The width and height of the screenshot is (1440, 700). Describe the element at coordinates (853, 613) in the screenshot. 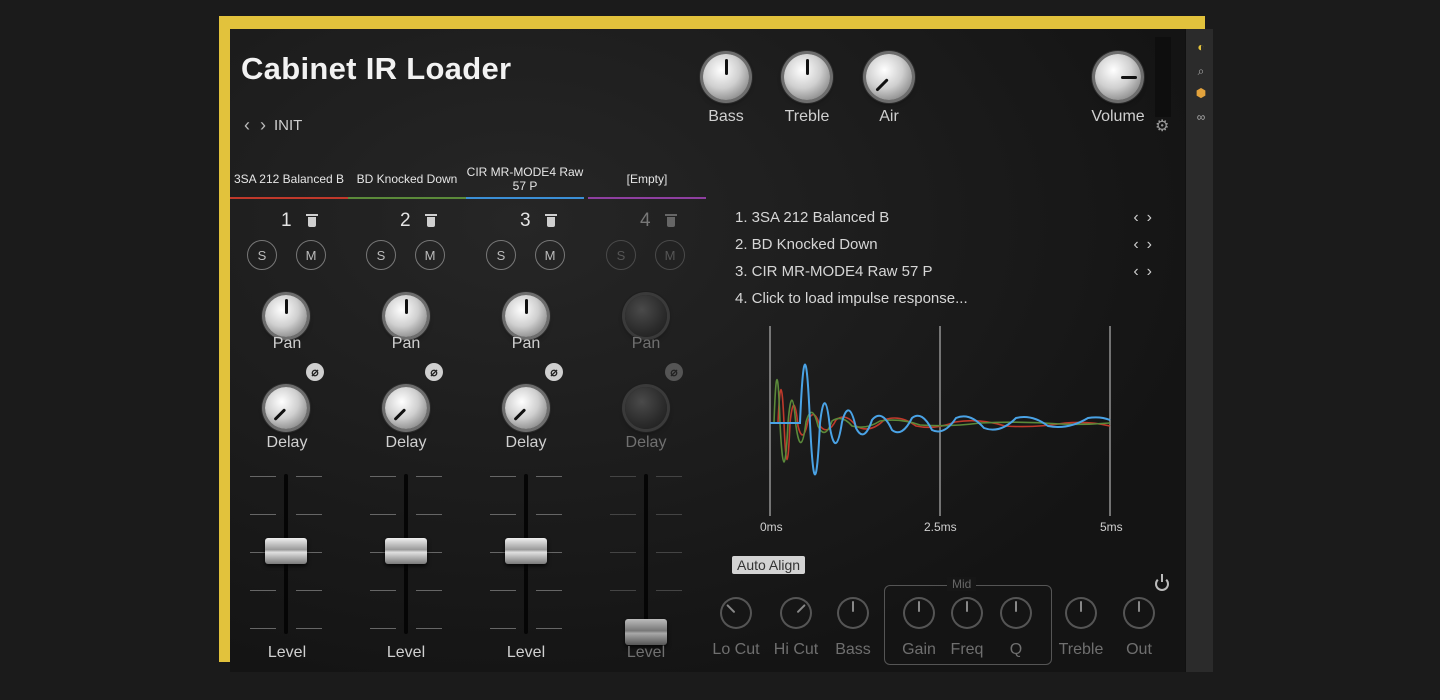

I see `eq-bass-knob` at that location.